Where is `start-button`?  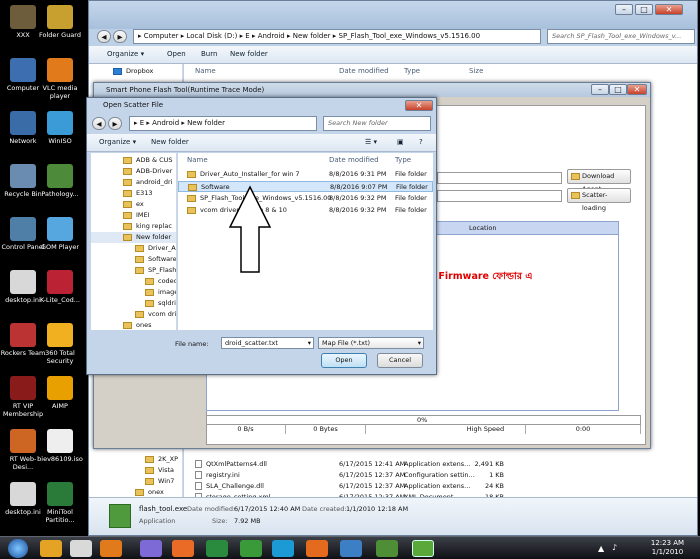 start-button is located at coordinates (18, 548).